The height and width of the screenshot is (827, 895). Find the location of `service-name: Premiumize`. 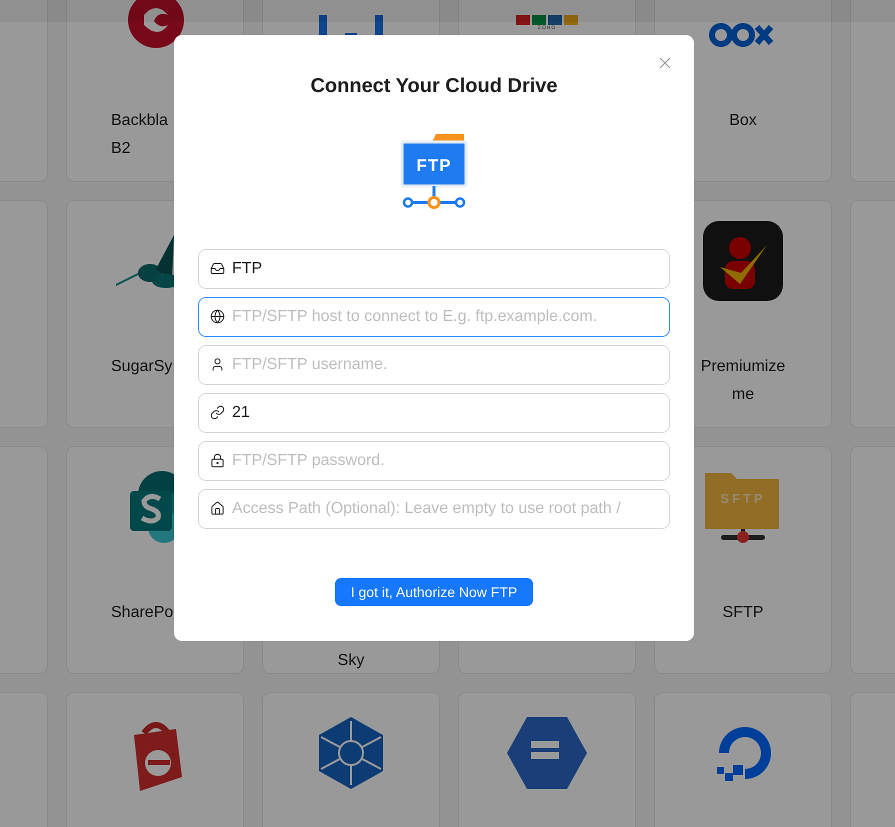

service-name: Premiumize is located at coordinates (743, 367).